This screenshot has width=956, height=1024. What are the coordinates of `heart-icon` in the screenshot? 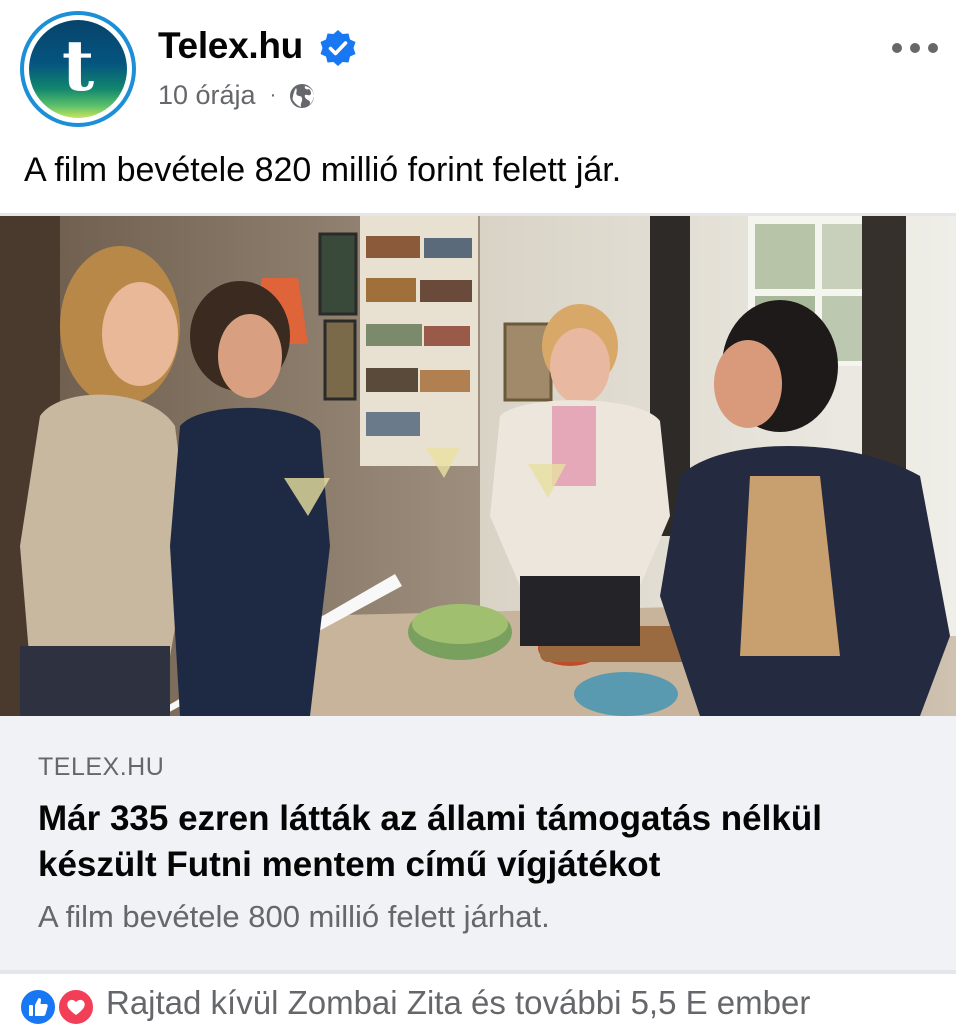 It's located at (76, 1007).